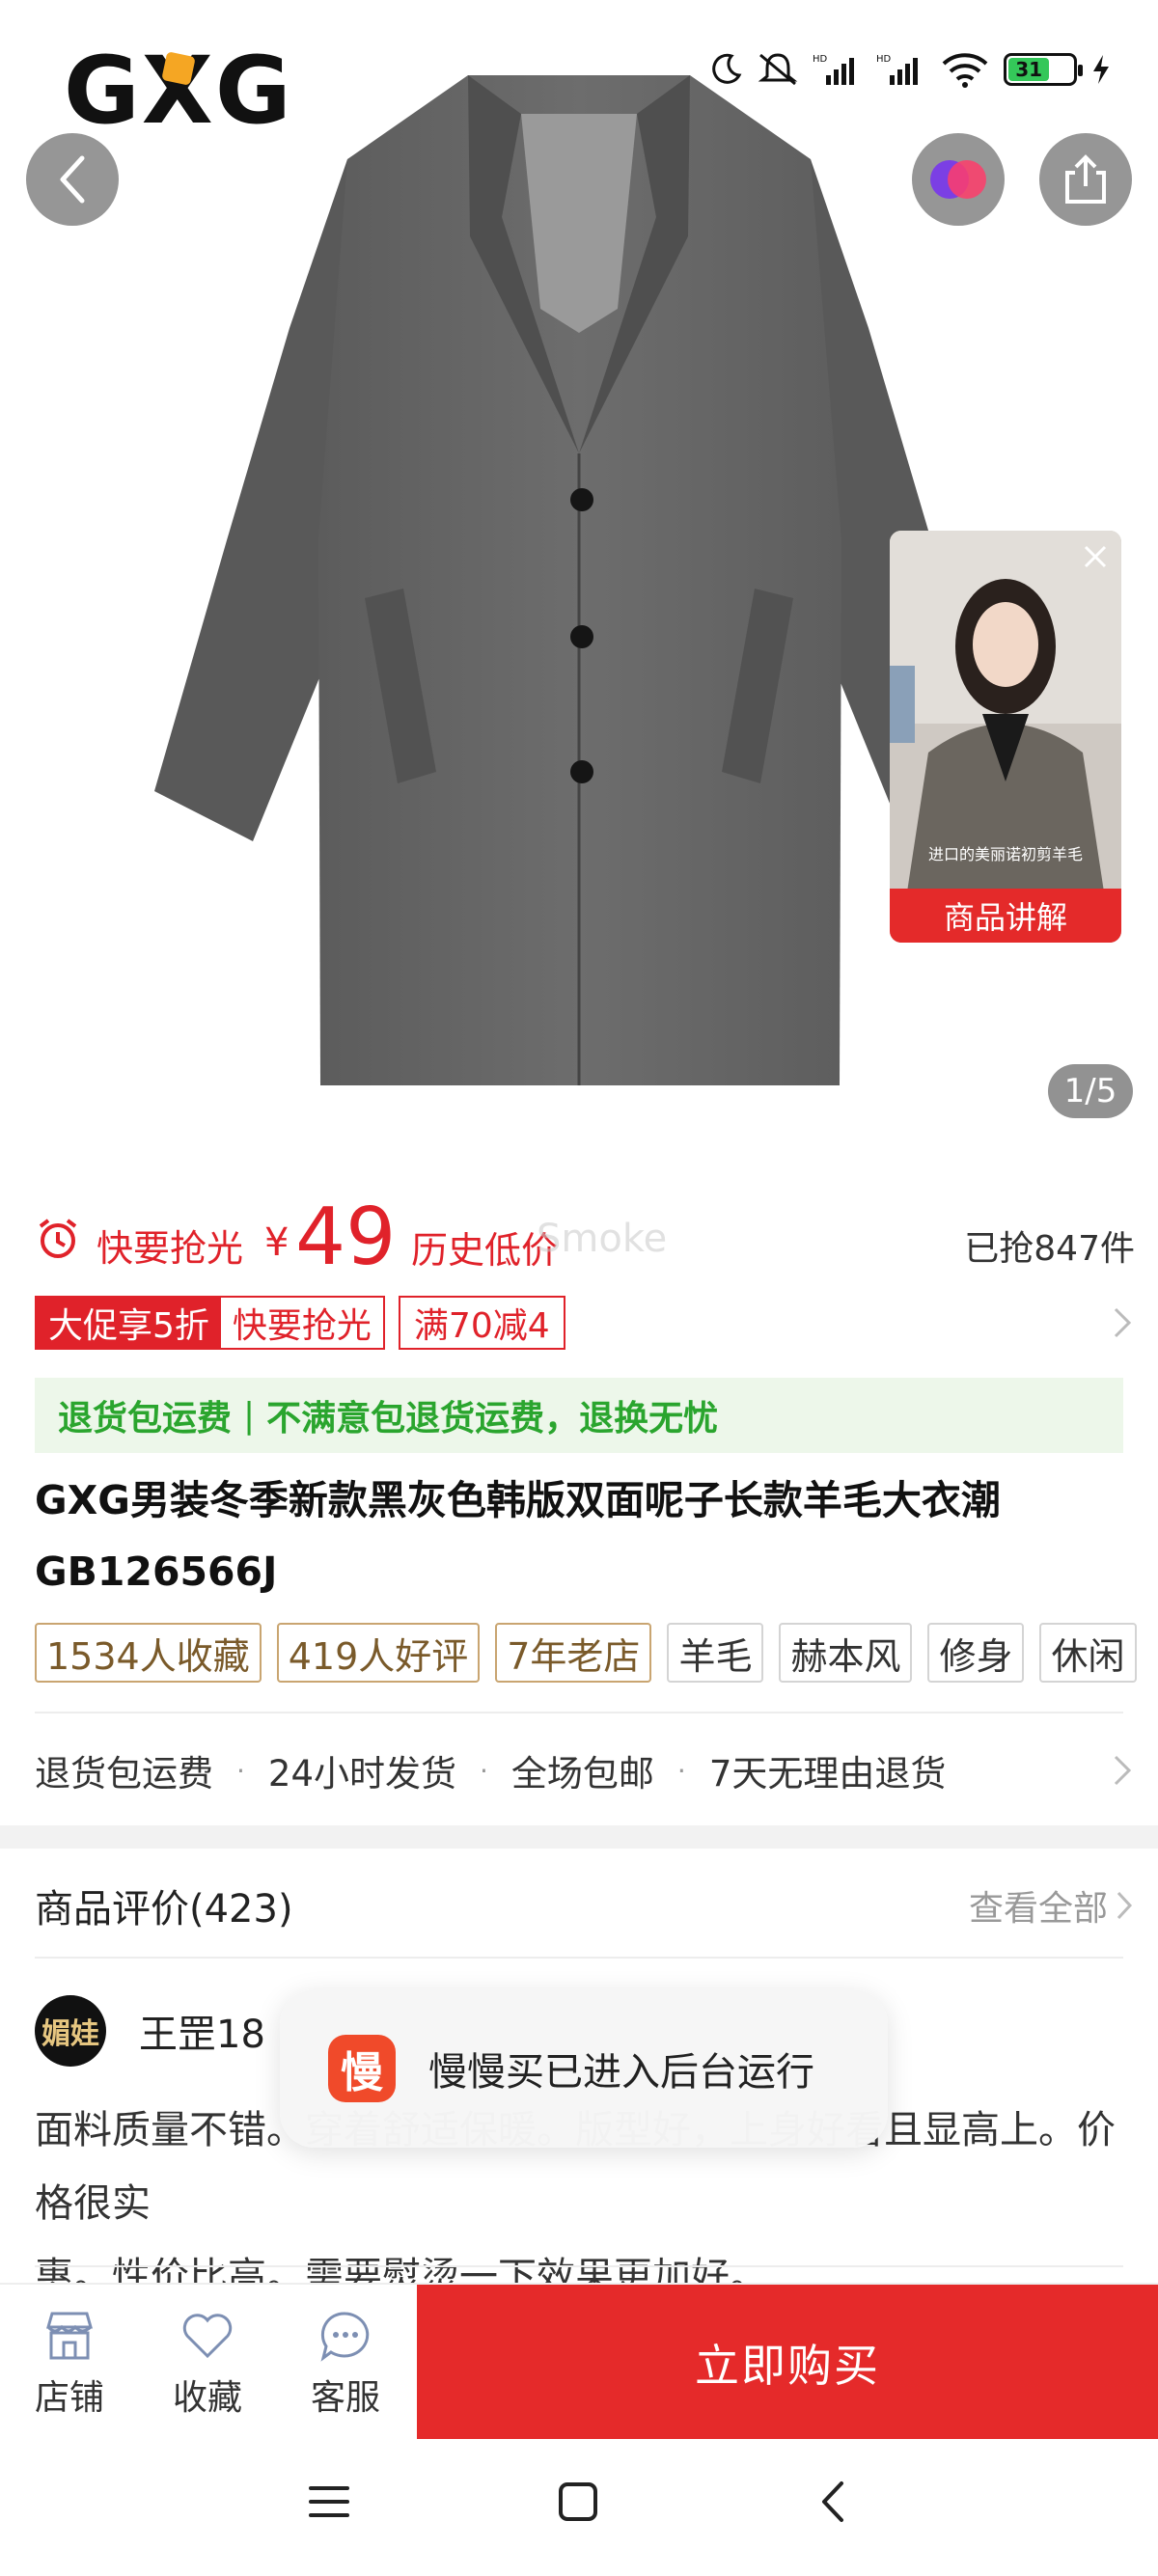 The width and height of the screenshot is (1158, 2576). I want to click on avatar-text: 媚娃, so click(70, 2034).